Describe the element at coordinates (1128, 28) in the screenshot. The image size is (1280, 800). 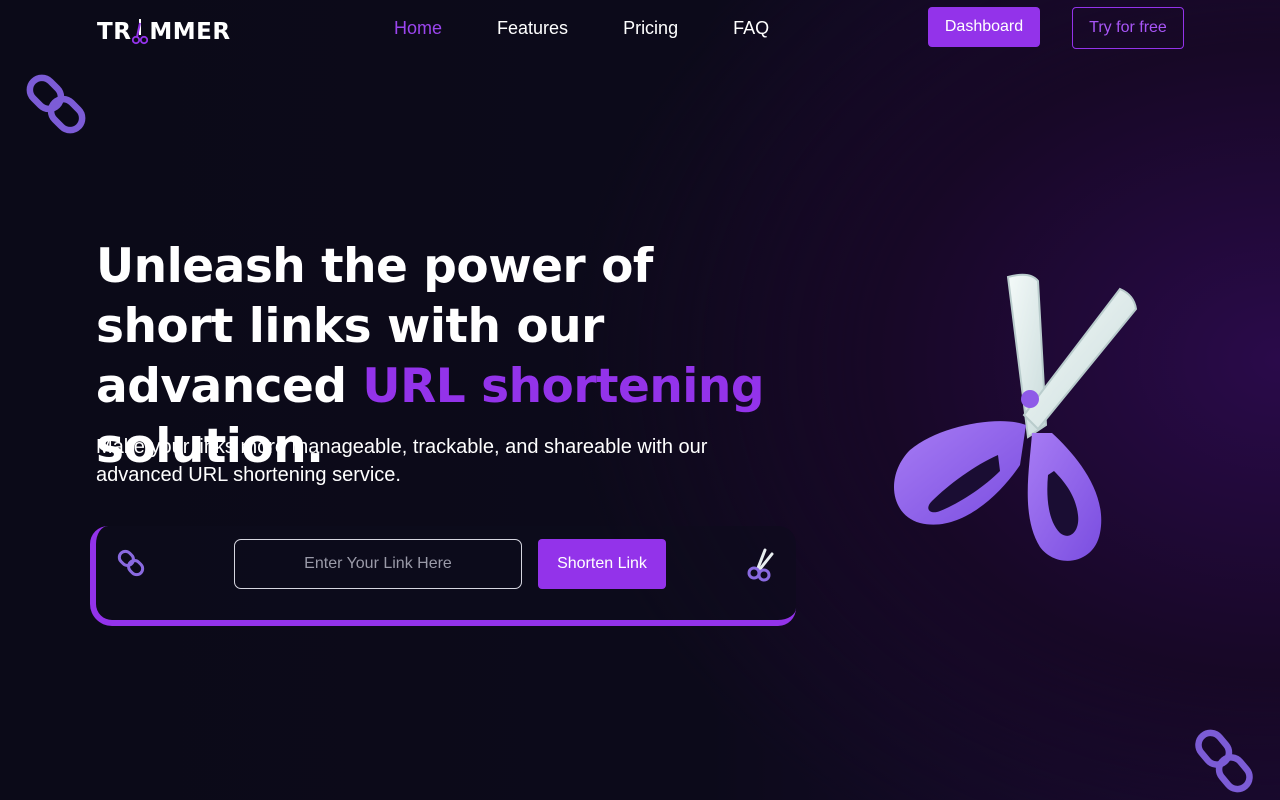
I see `try-for-free-button: Try for free` at that location.